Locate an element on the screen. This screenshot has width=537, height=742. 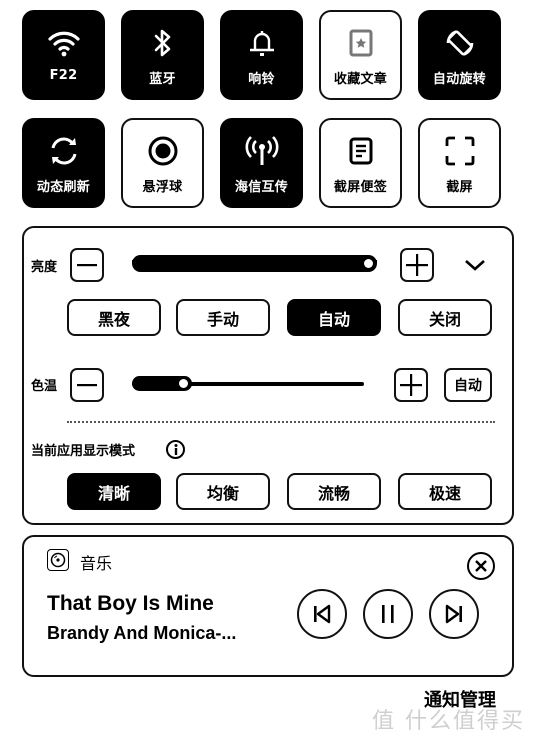
brightness-fill is located at coordinates (254, 263).